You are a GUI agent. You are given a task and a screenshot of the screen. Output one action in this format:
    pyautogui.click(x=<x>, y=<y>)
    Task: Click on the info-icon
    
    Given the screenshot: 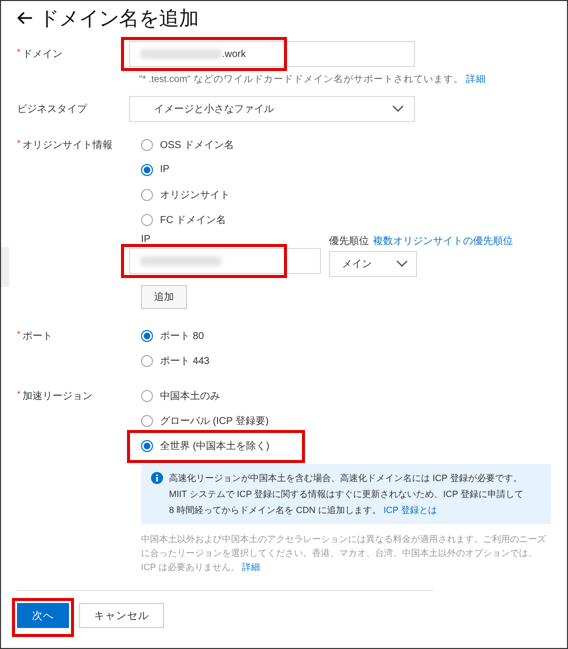 What is the action you would take?
    pyautogui.click(x=157, y=478)
    